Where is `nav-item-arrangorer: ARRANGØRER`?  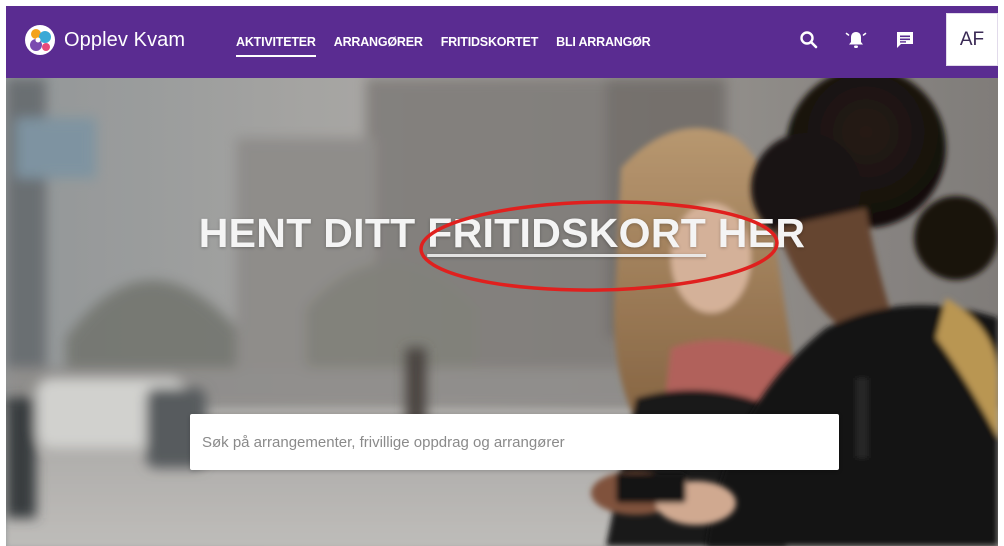
nav-item-arrangorer: ARRANGØRER is located at coordinates (378, 42).